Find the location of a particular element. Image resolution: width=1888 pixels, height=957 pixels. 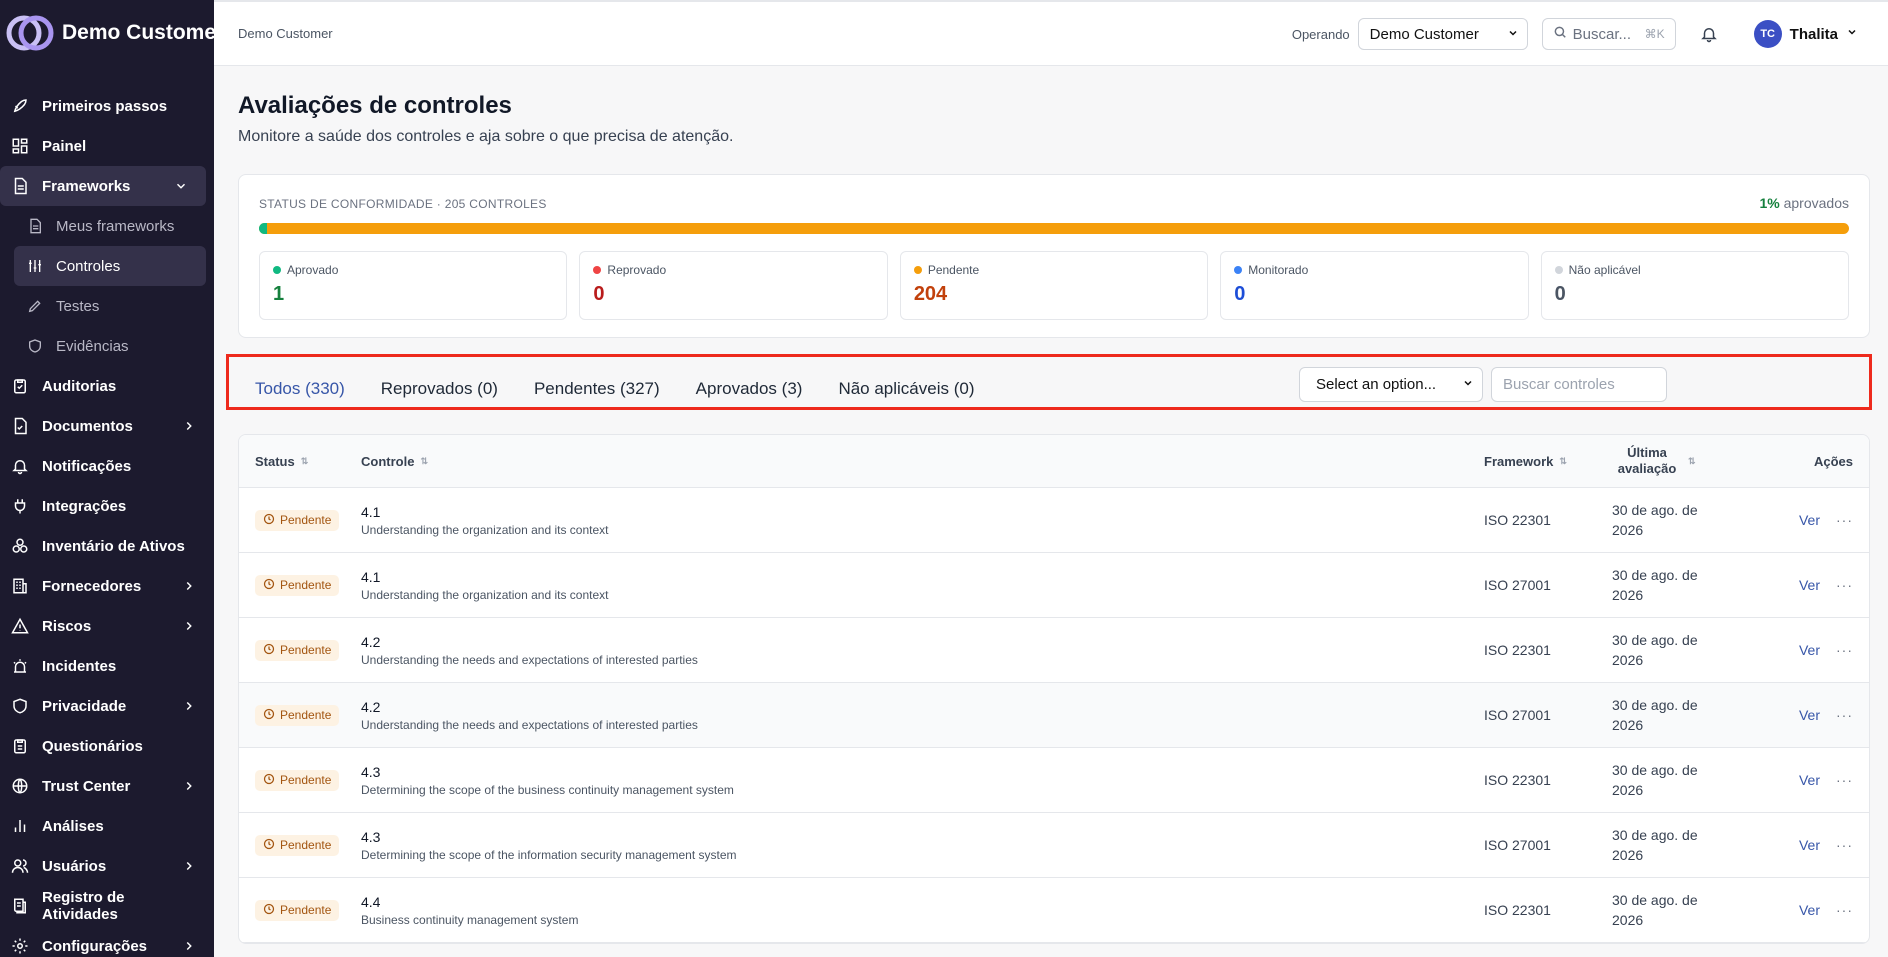

breadcrumb: Demo Customer is located at coordinates (285, 33).